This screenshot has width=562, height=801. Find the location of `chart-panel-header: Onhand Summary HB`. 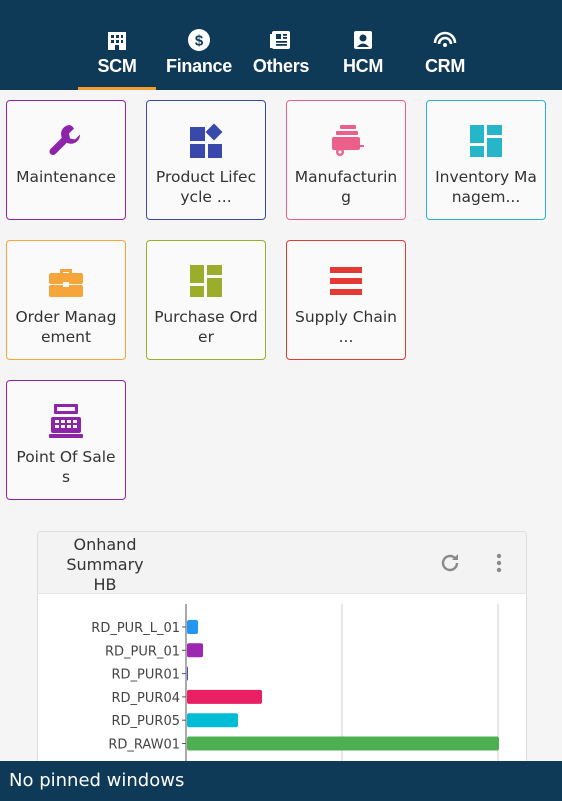

chart-panel-header: Onhand Summary HB is located at coordinates (282, 563).